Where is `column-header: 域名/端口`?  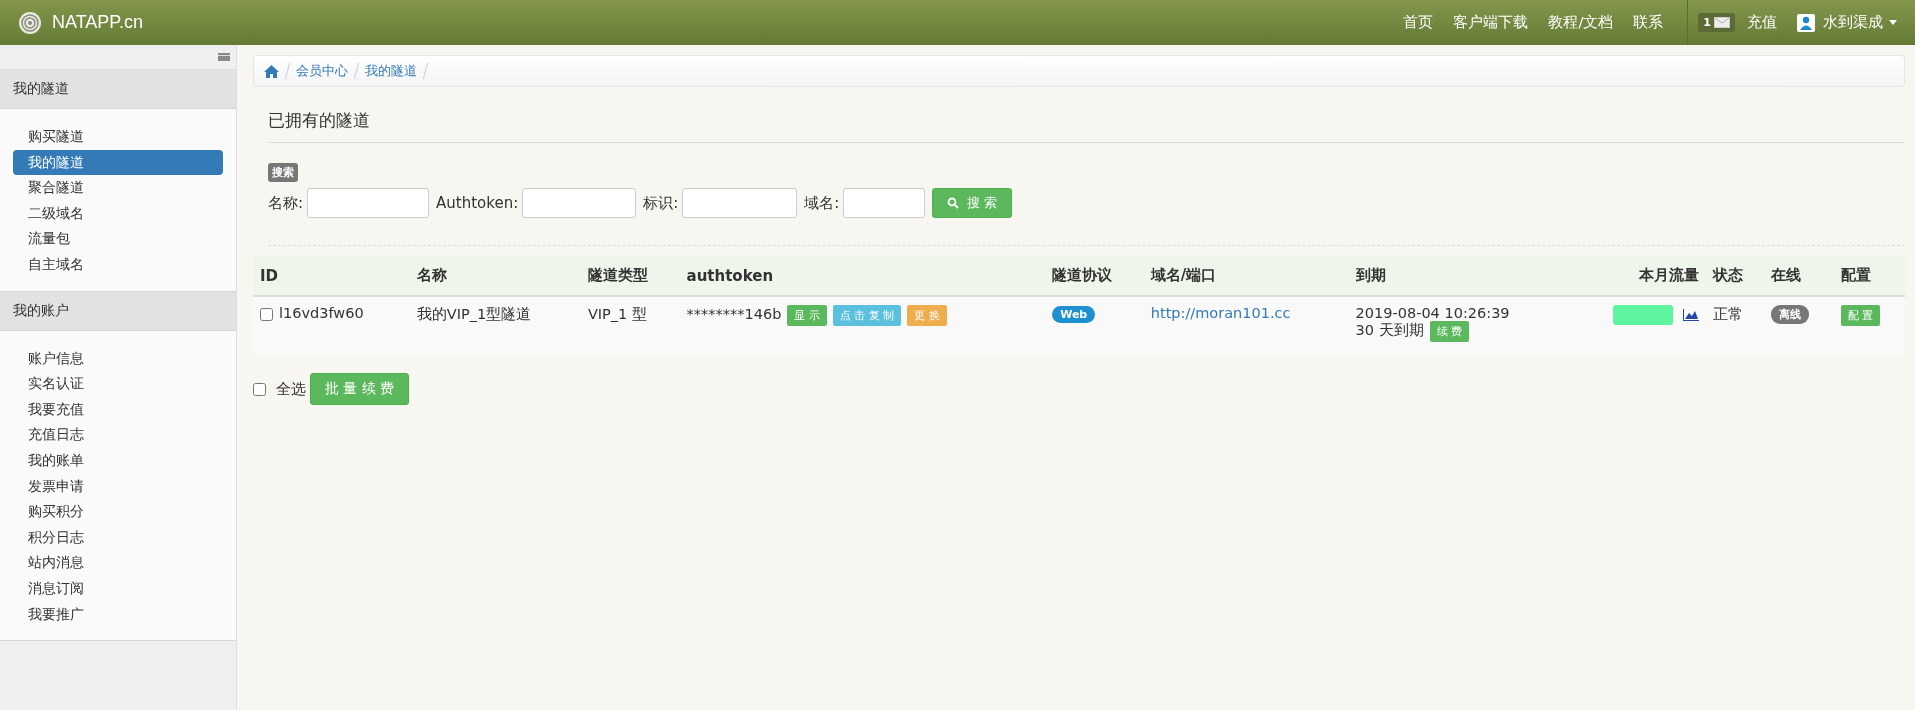
column-header: 域名/端口 is located at coordinates (1246, 276).